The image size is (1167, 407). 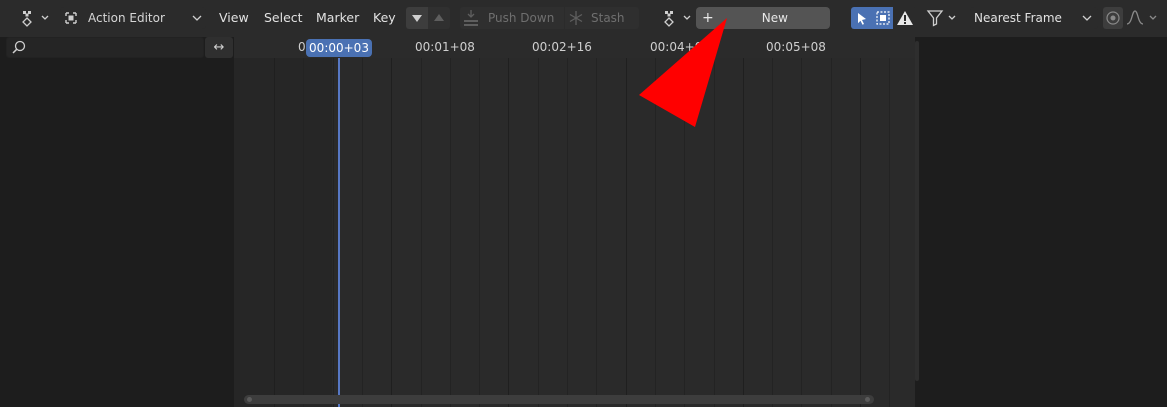 I want to click on show-hidden-toggle, so click(x=882, y=18).